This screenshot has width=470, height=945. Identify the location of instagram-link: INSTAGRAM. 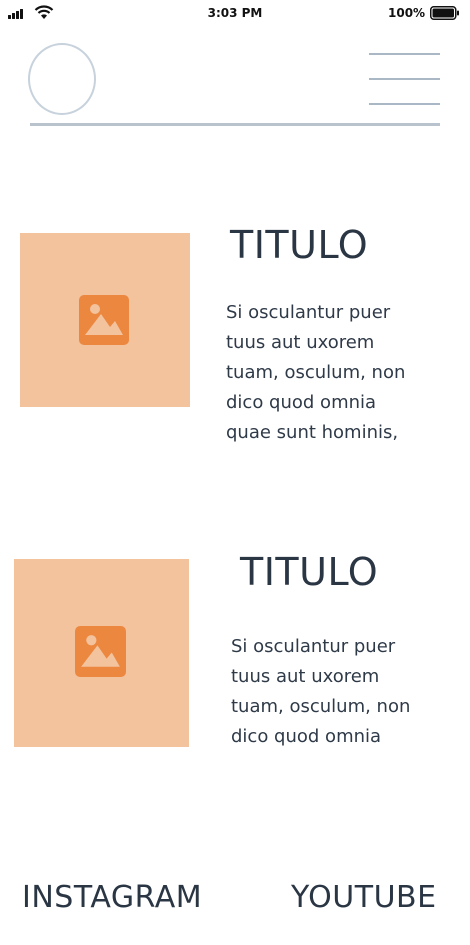
(112, 897).